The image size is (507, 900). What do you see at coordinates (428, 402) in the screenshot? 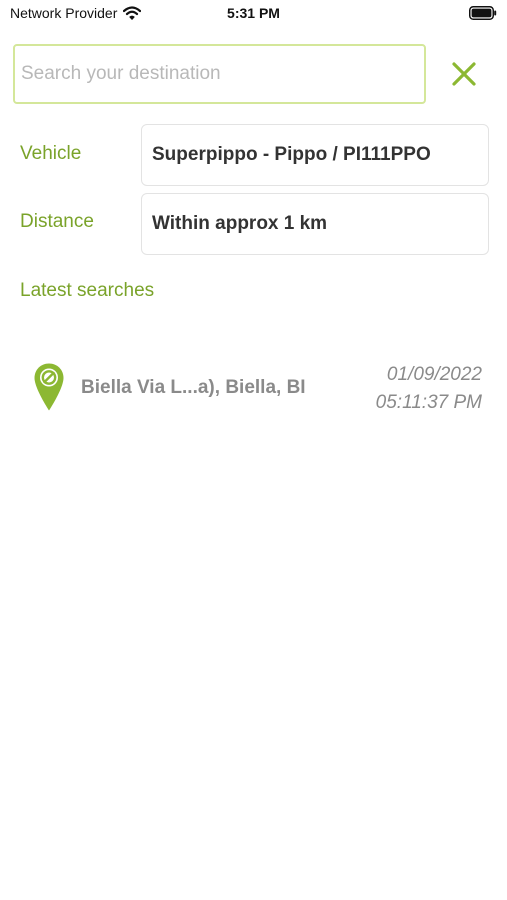
I see `recent-time: 05:11:37 PM` at bounding box center [428, 402].